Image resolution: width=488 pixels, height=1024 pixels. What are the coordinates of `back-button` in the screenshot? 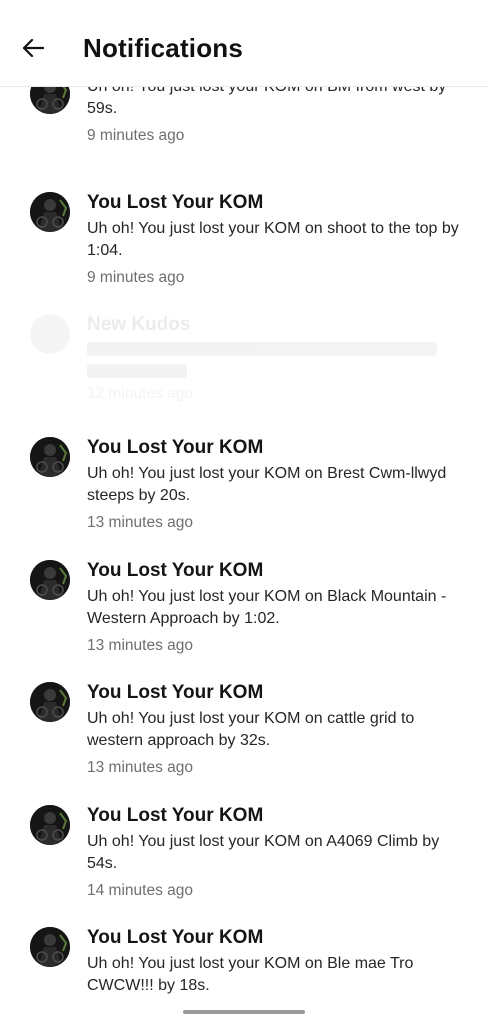 It's located at (33, 48).